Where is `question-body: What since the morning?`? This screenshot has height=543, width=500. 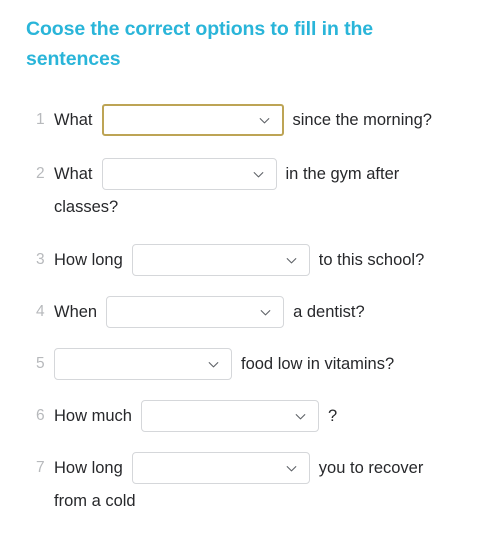
question-body: What since the morning? is located at coordinates (272, 120).